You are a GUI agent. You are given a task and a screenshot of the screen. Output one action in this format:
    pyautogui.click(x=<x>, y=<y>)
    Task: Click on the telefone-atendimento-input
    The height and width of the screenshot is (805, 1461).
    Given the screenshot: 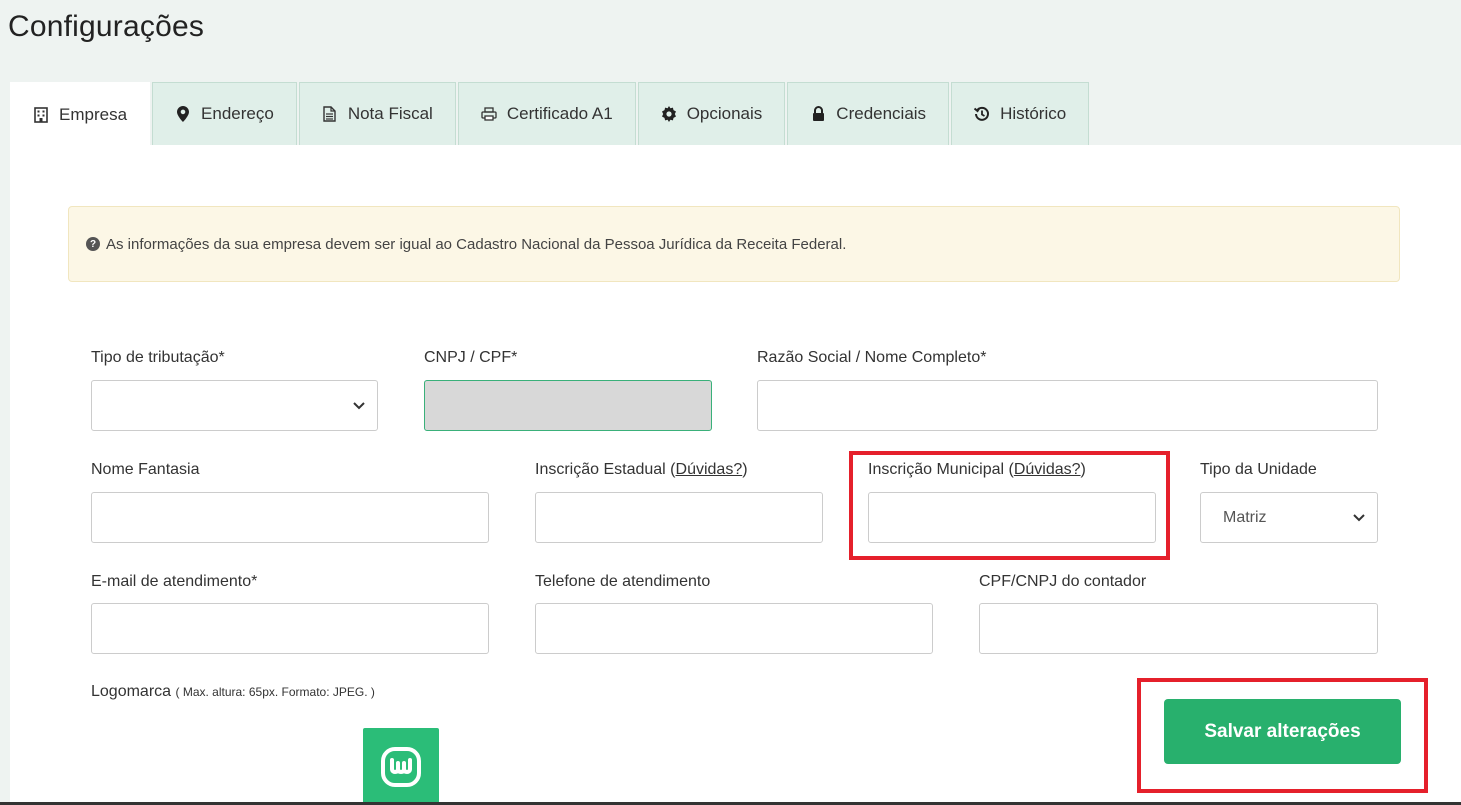 What is the action you would take?
    pyautogui.click(x=734, y=628)
    